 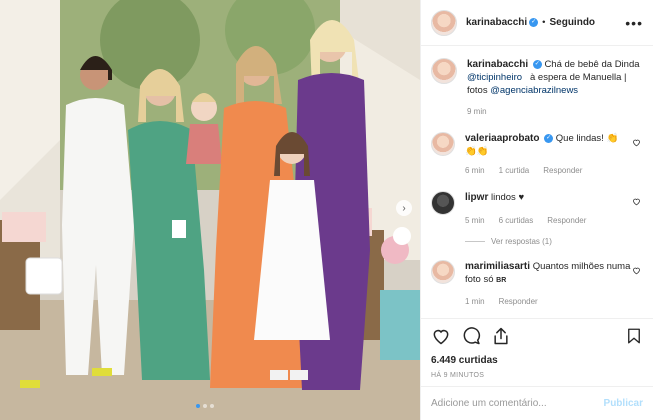 What do you see at coordinates (554, 241) in the screenshot?
I see `view-replies-button: Ver respostas (1)` at bounding box center [554, 241].